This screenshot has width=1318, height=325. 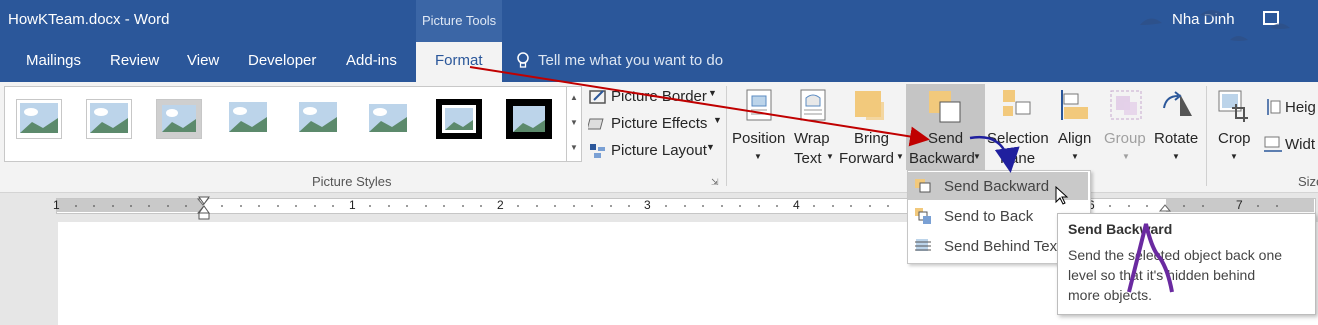 I want to click on size-group-label: Size, so click(x=1308, y=181).